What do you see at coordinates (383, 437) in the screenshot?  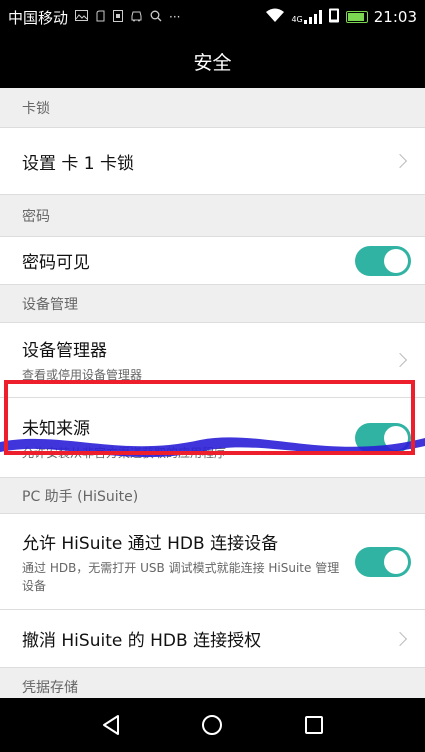 I see `unknown-sources-toggle` at bounding box center [383, 437].